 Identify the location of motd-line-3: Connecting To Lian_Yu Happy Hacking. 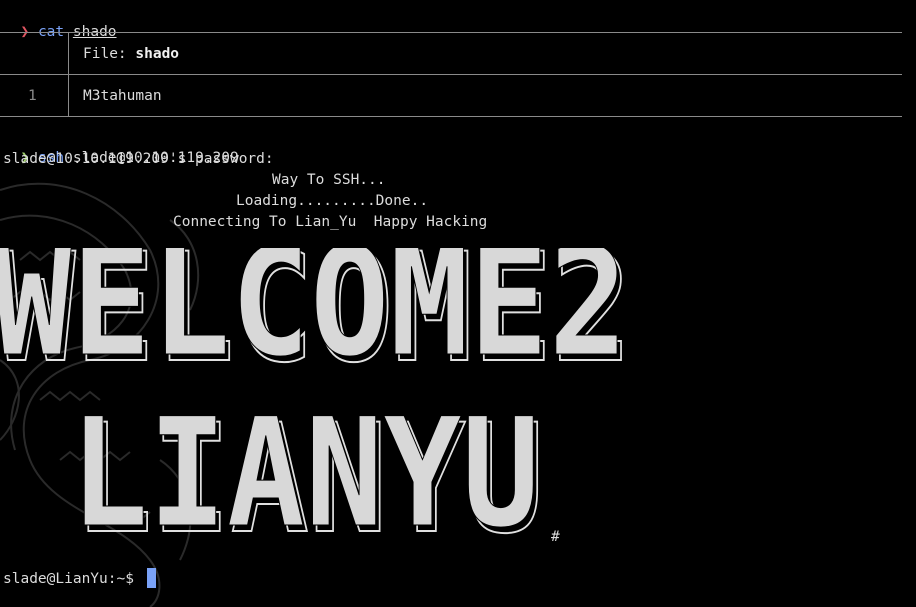
(330, 222).